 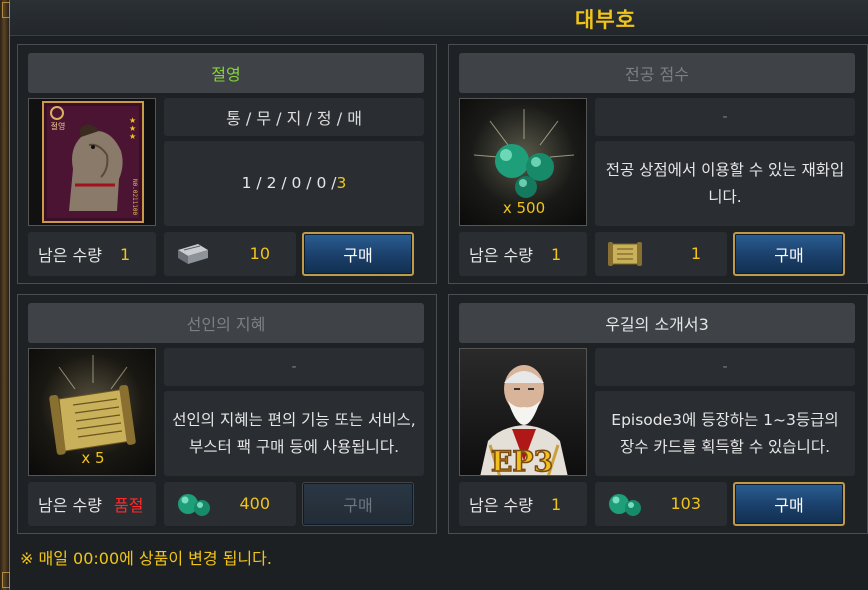 I want to click on item-title: 전공 점수, so click(x=657, y=73).